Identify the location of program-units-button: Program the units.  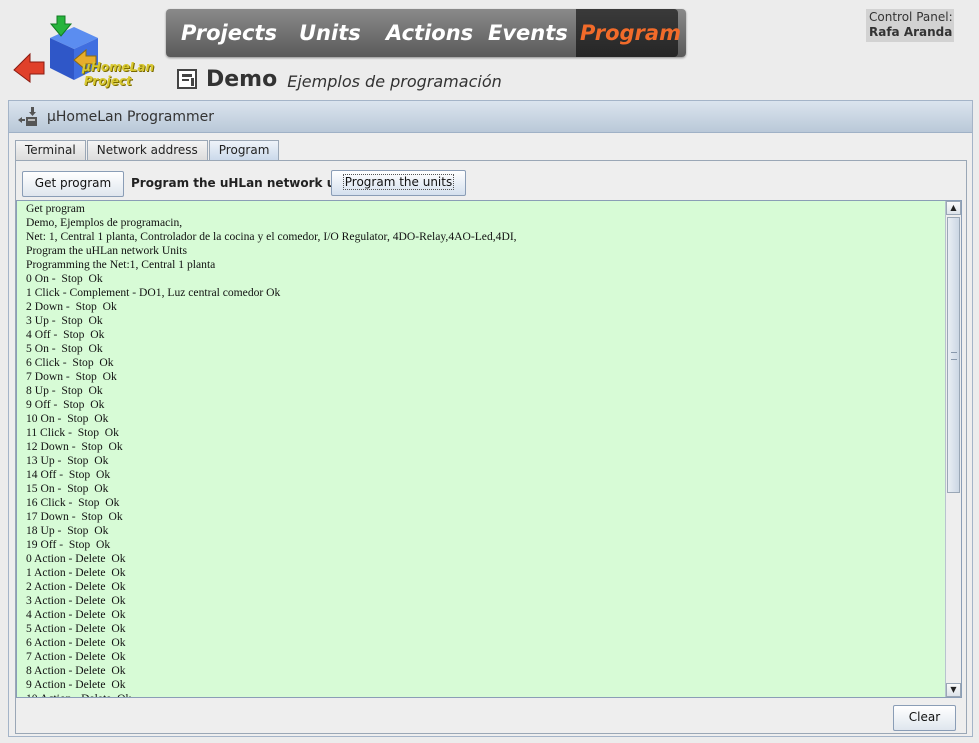
(398, 183).